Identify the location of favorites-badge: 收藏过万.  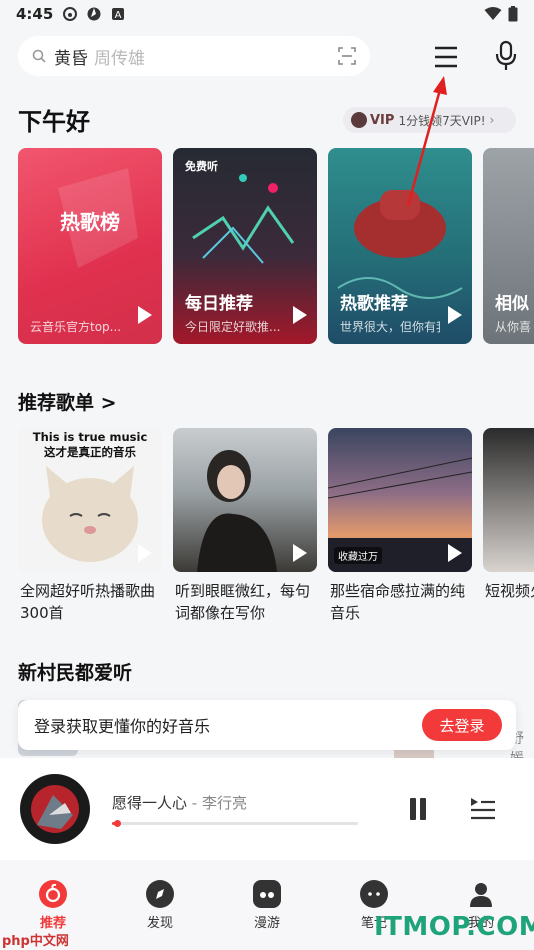
(358, 555).